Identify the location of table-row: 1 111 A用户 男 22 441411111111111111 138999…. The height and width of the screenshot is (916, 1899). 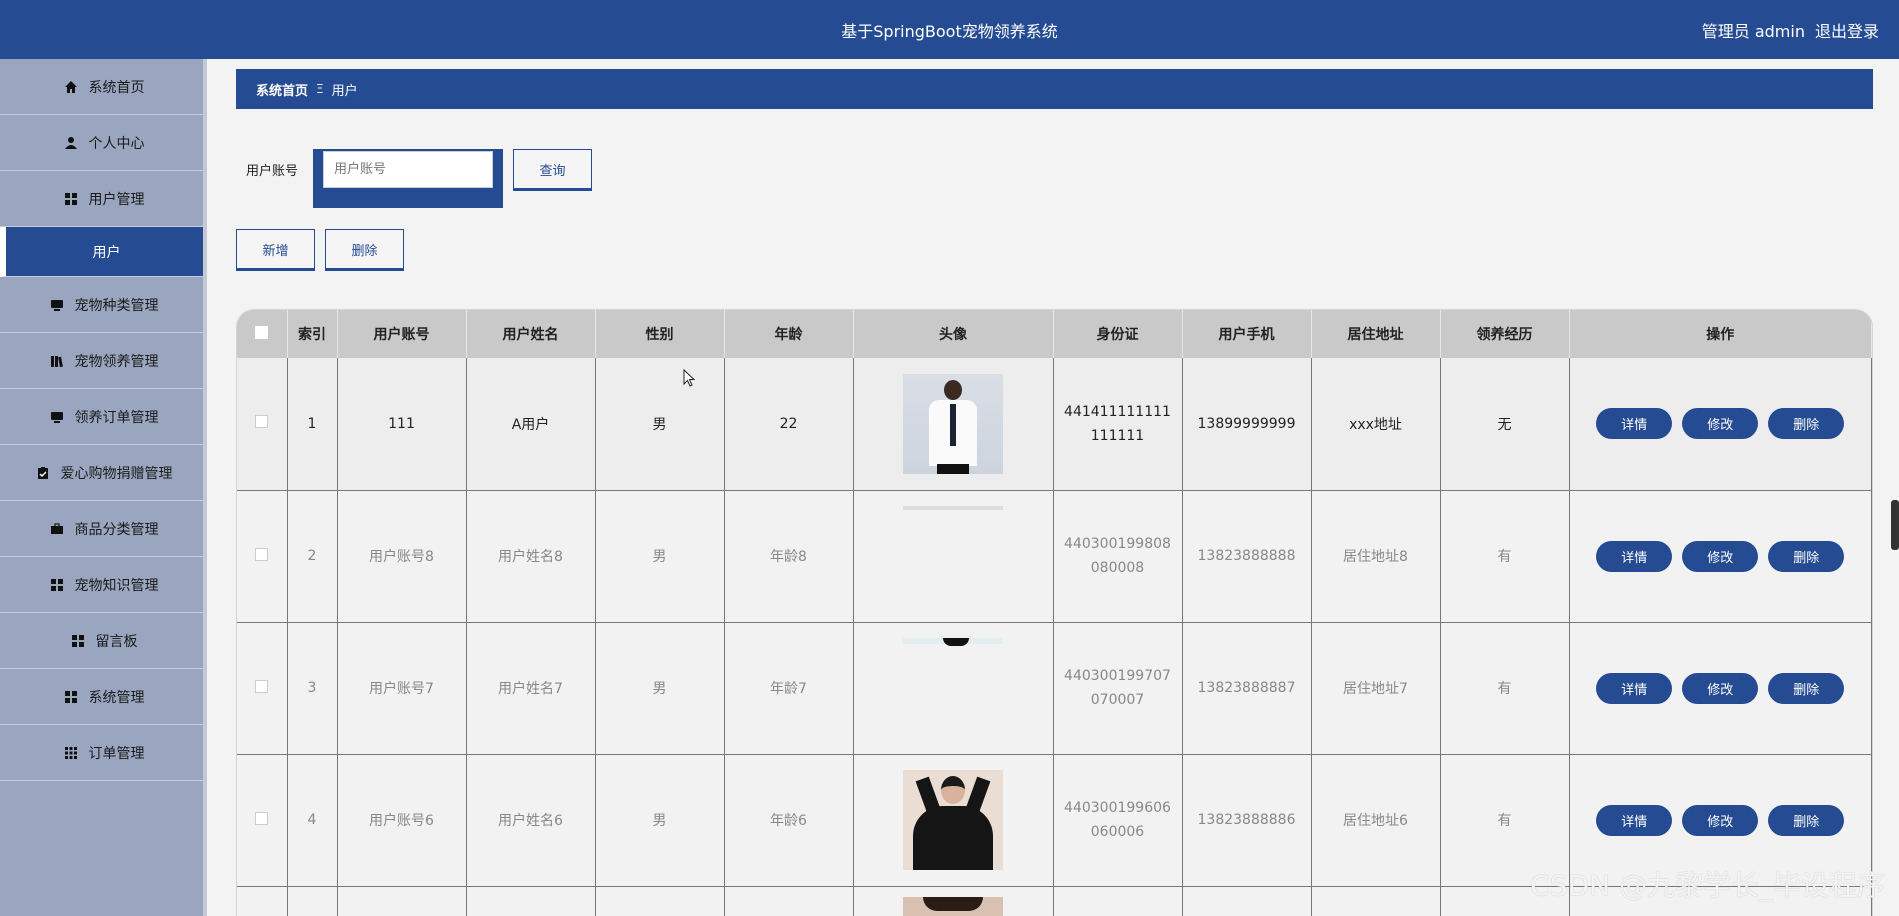
(1054, 424).